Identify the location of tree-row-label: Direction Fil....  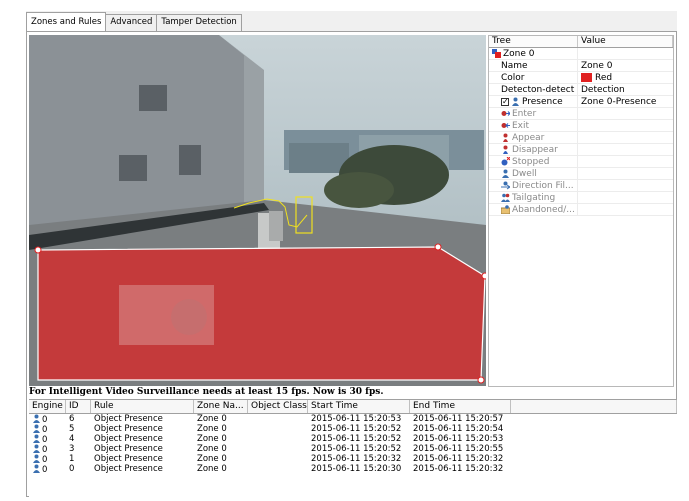
(543, 185).